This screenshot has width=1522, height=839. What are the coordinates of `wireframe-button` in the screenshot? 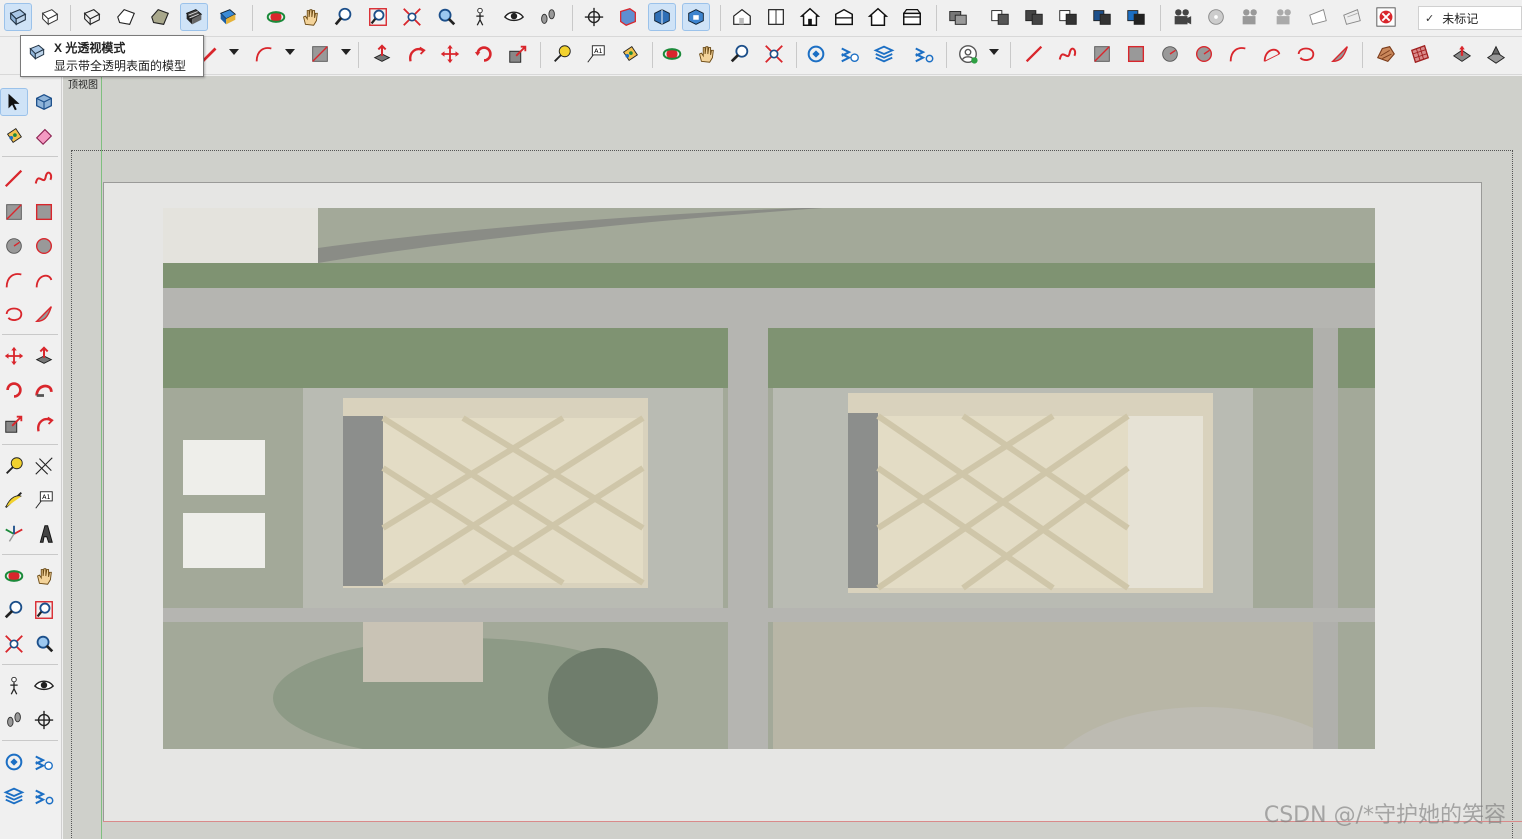 It's located at (92, 17).